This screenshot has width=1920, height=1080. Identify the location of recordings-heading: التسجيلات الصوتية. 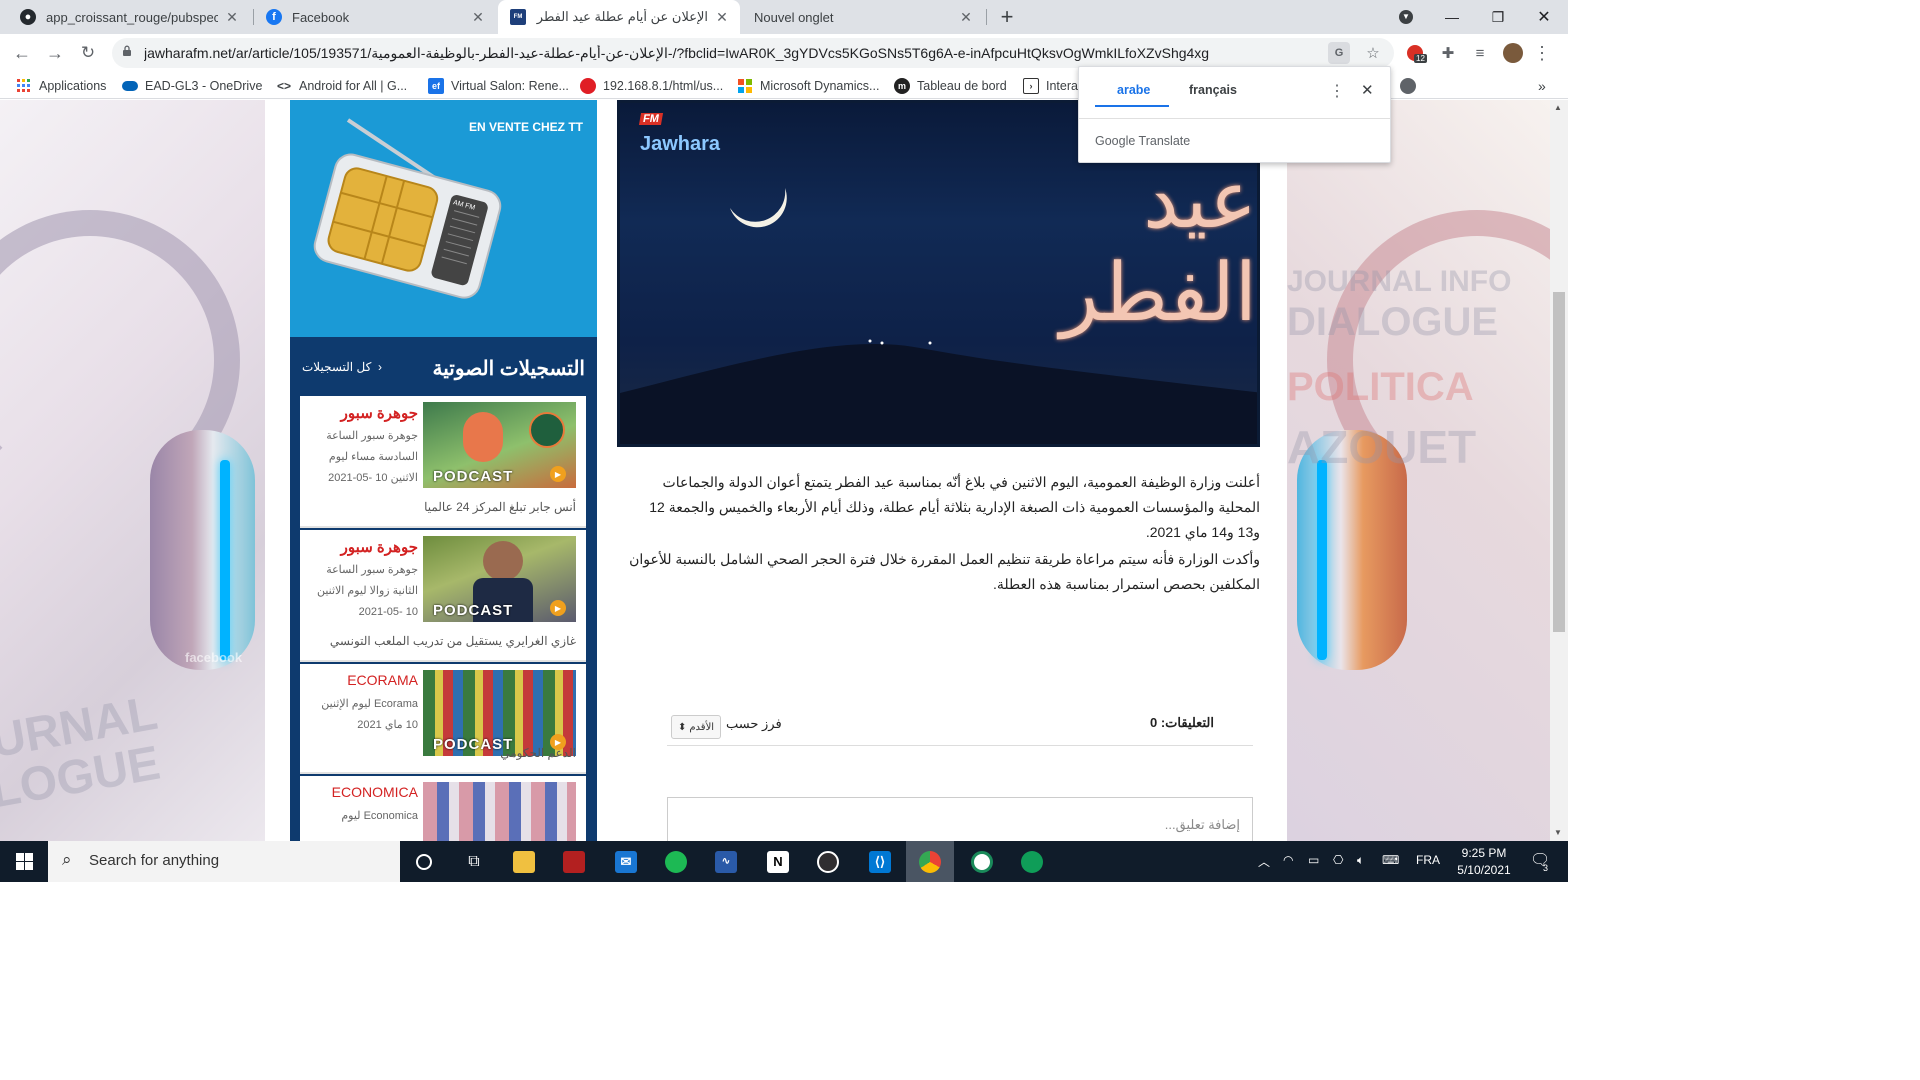
(508, 369).